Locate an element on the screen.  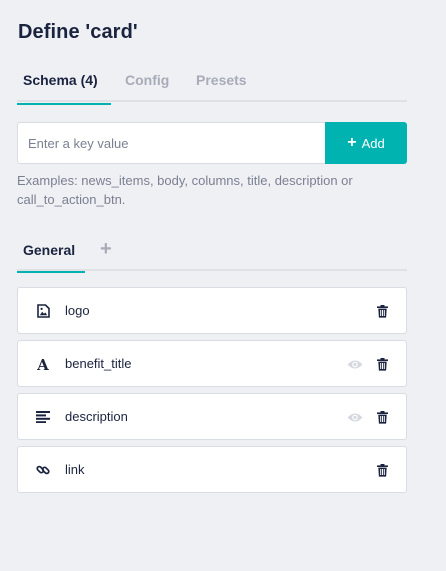
text-icon: A is located at coordinates (43, 364).